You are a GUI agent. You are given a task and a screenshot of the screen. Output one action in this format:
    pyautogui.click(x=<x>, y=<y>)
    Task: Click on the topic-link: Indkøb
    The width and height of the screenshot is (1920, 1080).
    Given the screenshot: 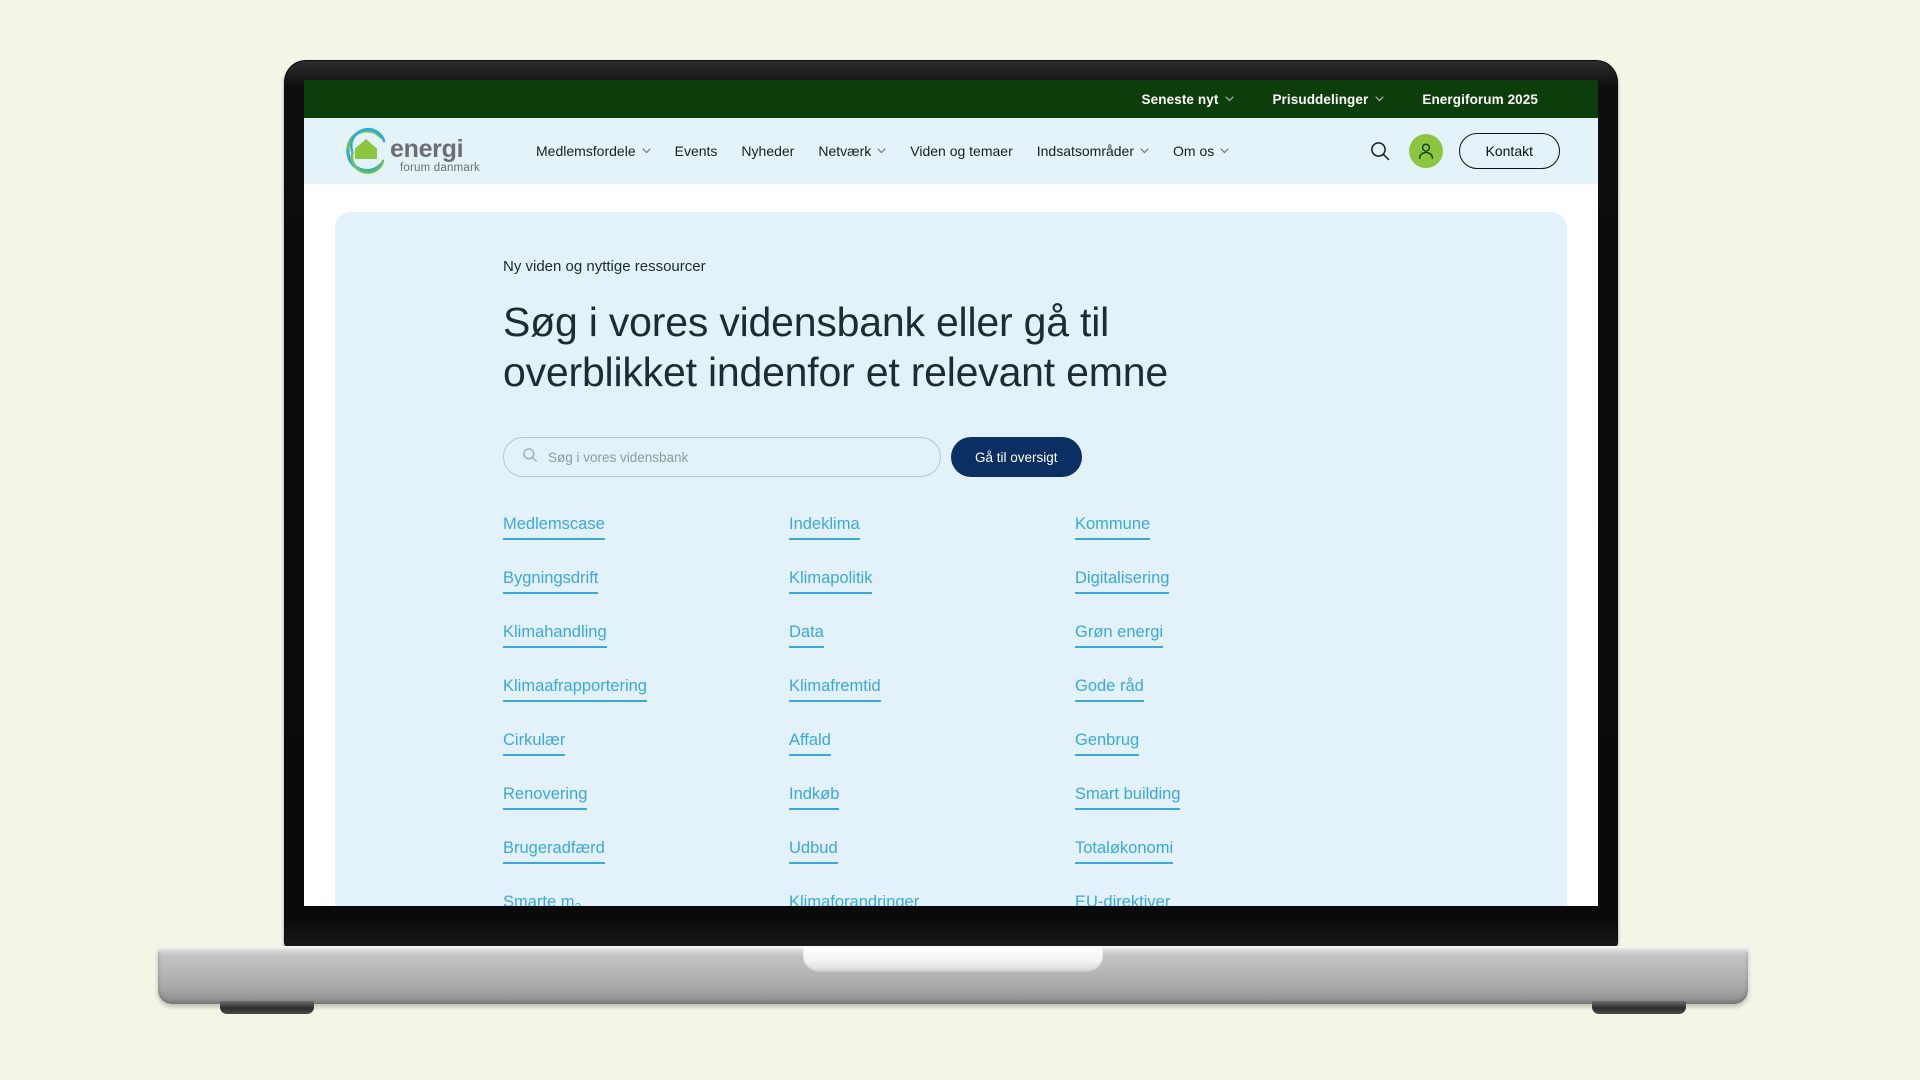 What is the action you would take?
    pyautogui.click(x=814, y=797)
    